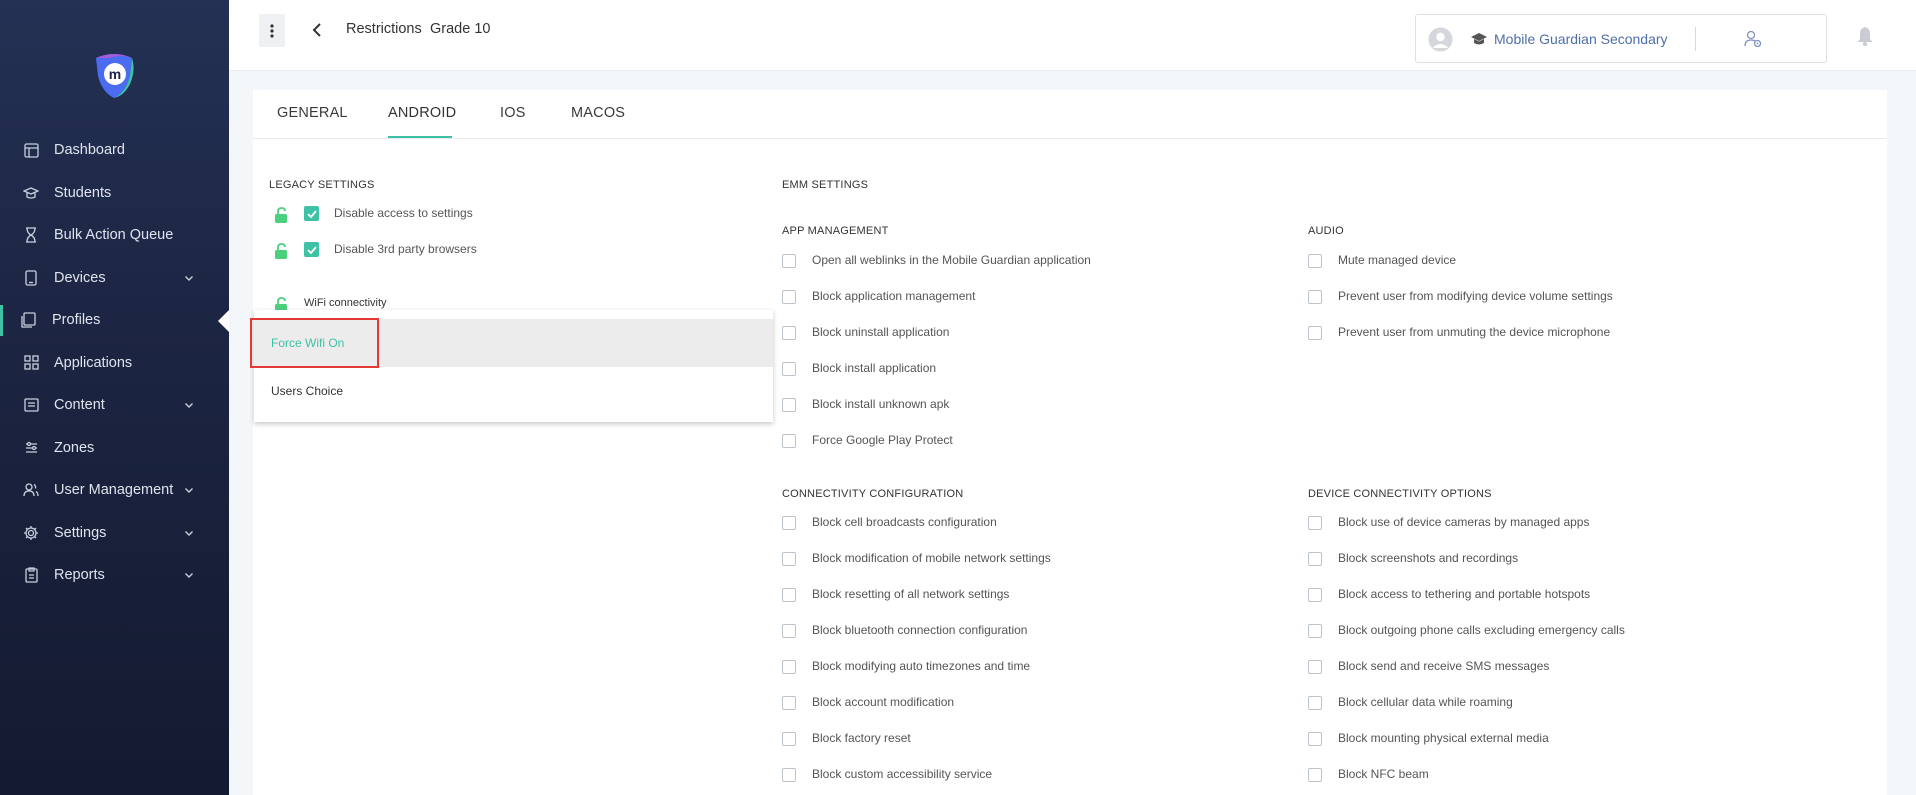  What do you see at coordinates (1443, 738) in the screenshot?
I see `option-label: Block mounting physical external media` at bounding box center [1443, 738].